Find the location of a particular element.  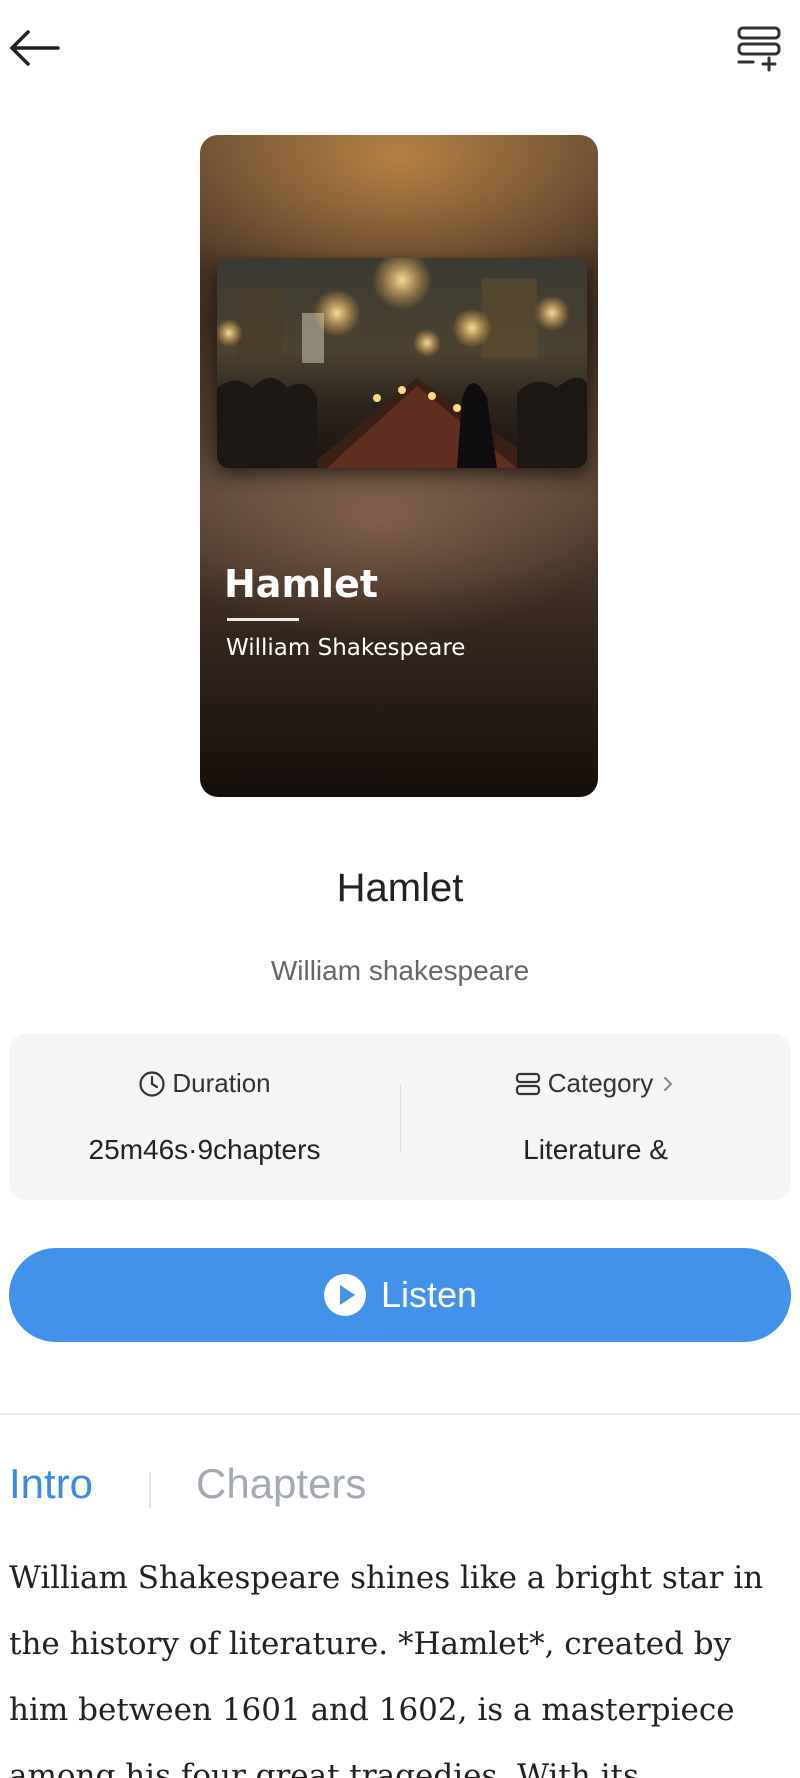

cover-illustration is located at coordinates (402, 363).